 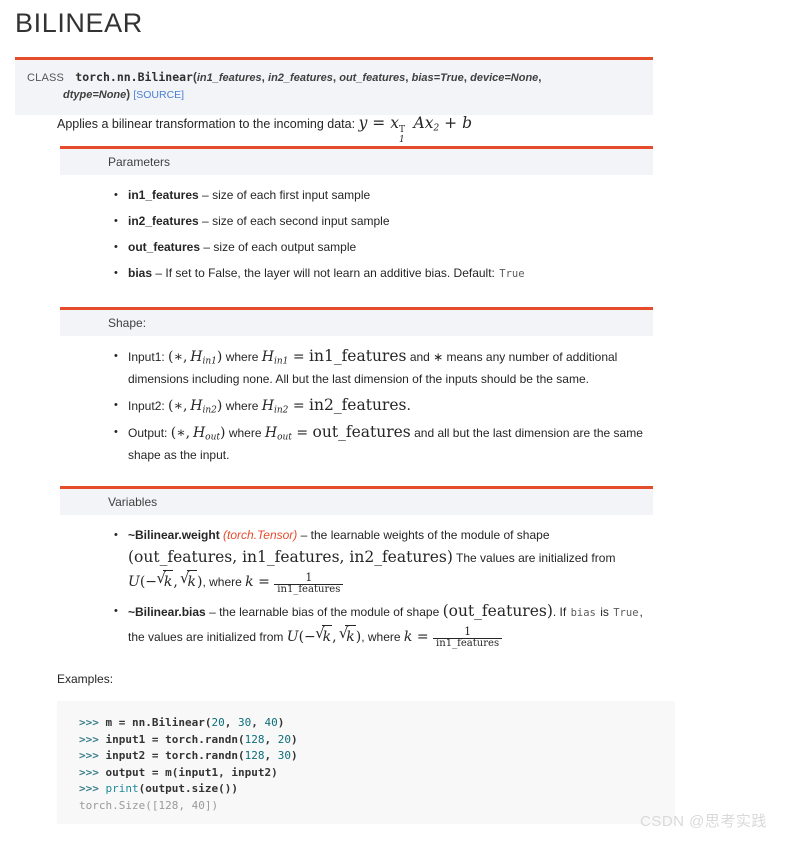 I want to click on page-title: BILINEAR, so click(x=79, y=23).